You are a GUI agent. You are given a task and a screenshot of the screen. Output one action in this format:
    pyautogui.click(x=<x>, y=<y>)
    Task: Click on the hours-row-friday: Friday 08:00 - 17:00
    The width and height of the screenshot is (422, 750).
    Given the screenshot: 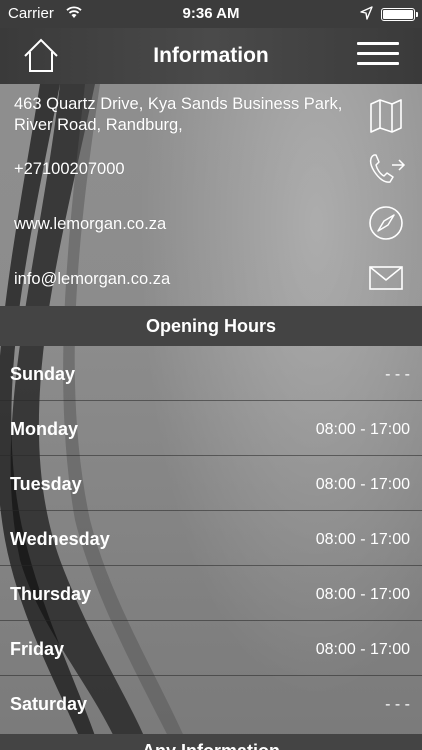 What is the action you would take?
    pyautogui.click(x=211, y=648)
    